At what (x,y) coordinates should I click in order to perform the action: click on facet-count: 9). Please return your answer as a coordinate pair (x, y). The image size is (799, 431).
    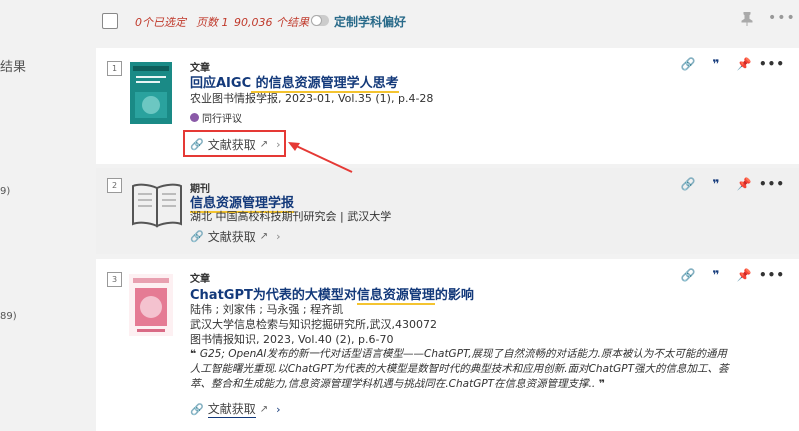
    Looking at the image, I should click on (5, 191).